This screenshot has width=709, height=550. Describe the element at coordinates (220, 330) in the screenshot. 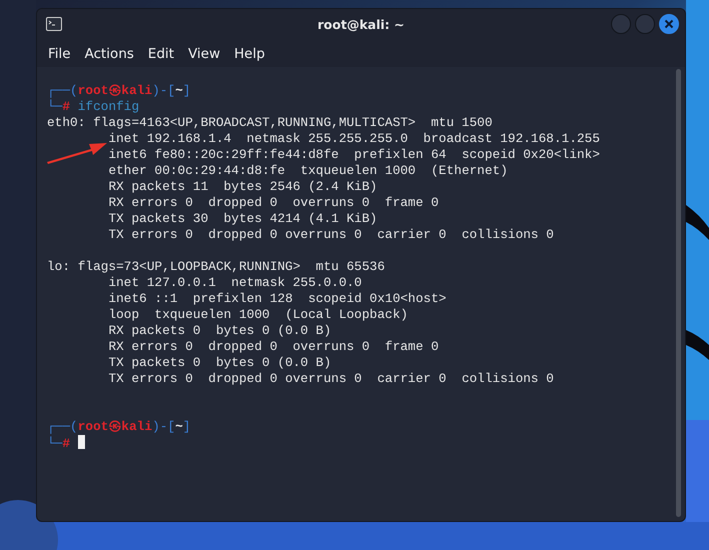

I see `output-line: RX packets 0 bytes 0 (0.0 B)` at that location.